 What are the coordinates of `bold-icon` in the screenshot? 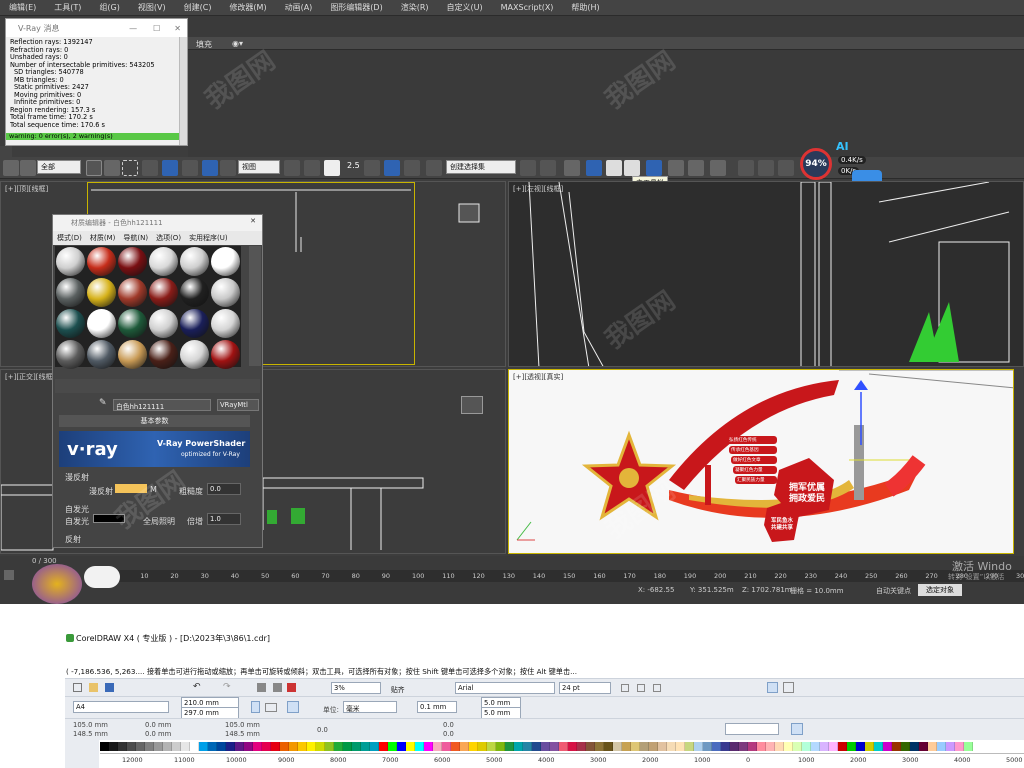 It's located at (625, 688).